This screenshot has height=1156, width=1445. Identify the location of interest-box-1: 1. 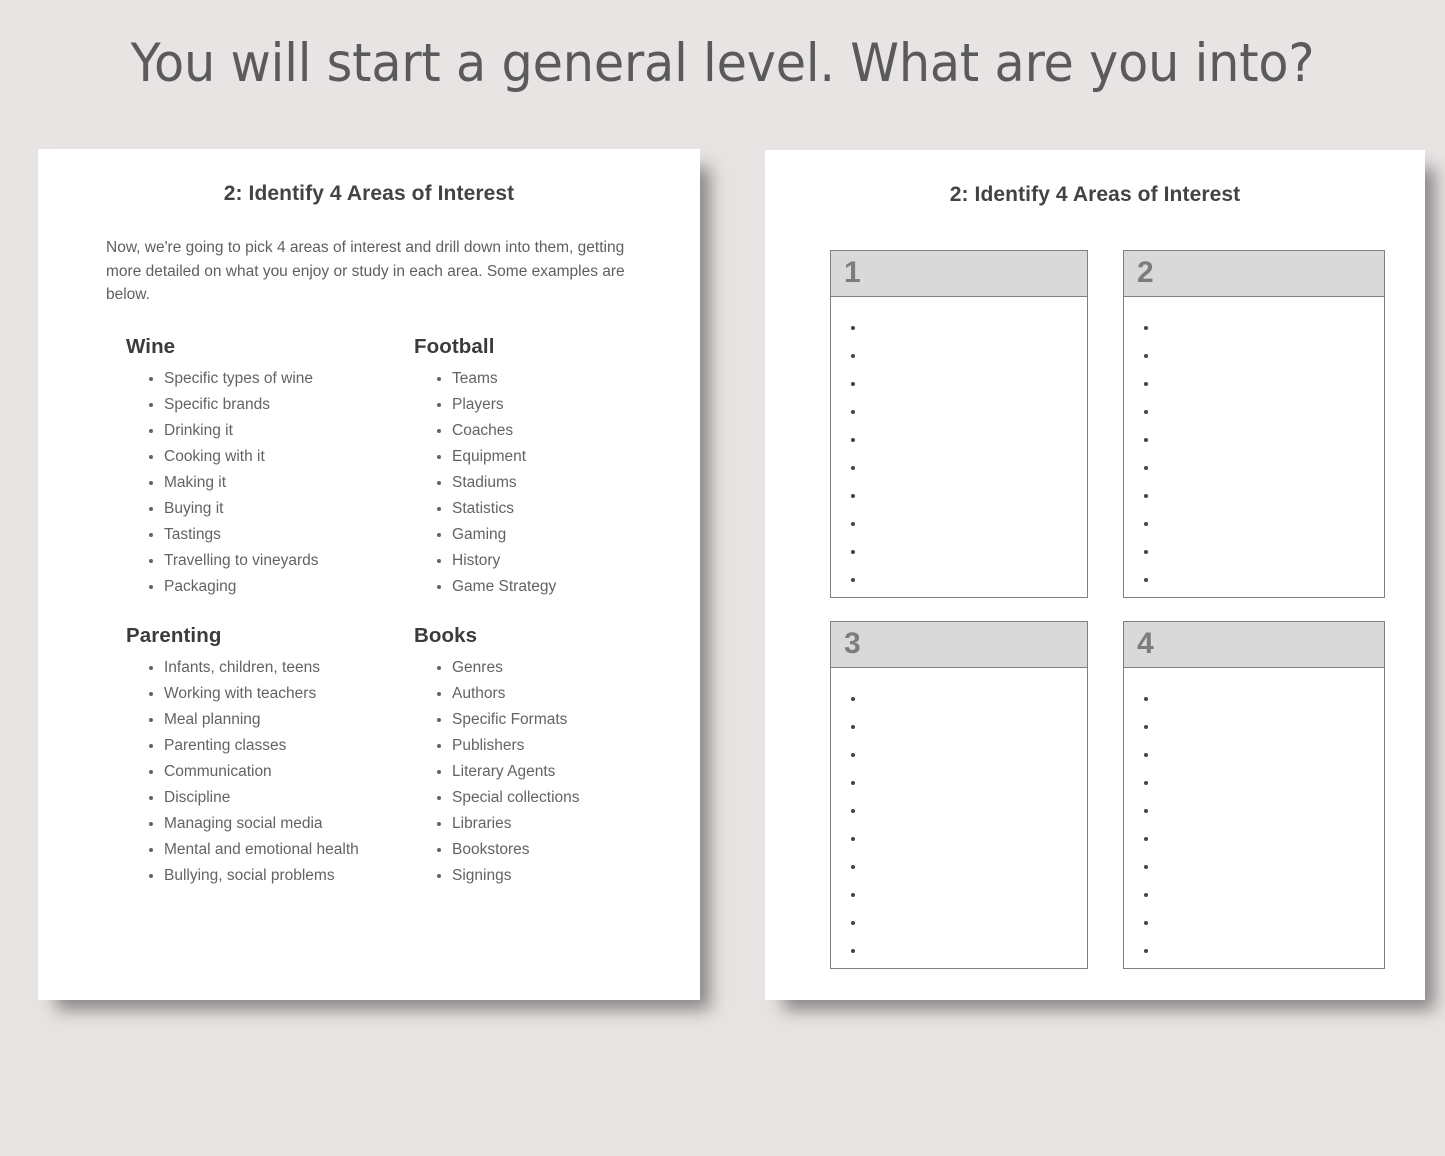
(959, 424).